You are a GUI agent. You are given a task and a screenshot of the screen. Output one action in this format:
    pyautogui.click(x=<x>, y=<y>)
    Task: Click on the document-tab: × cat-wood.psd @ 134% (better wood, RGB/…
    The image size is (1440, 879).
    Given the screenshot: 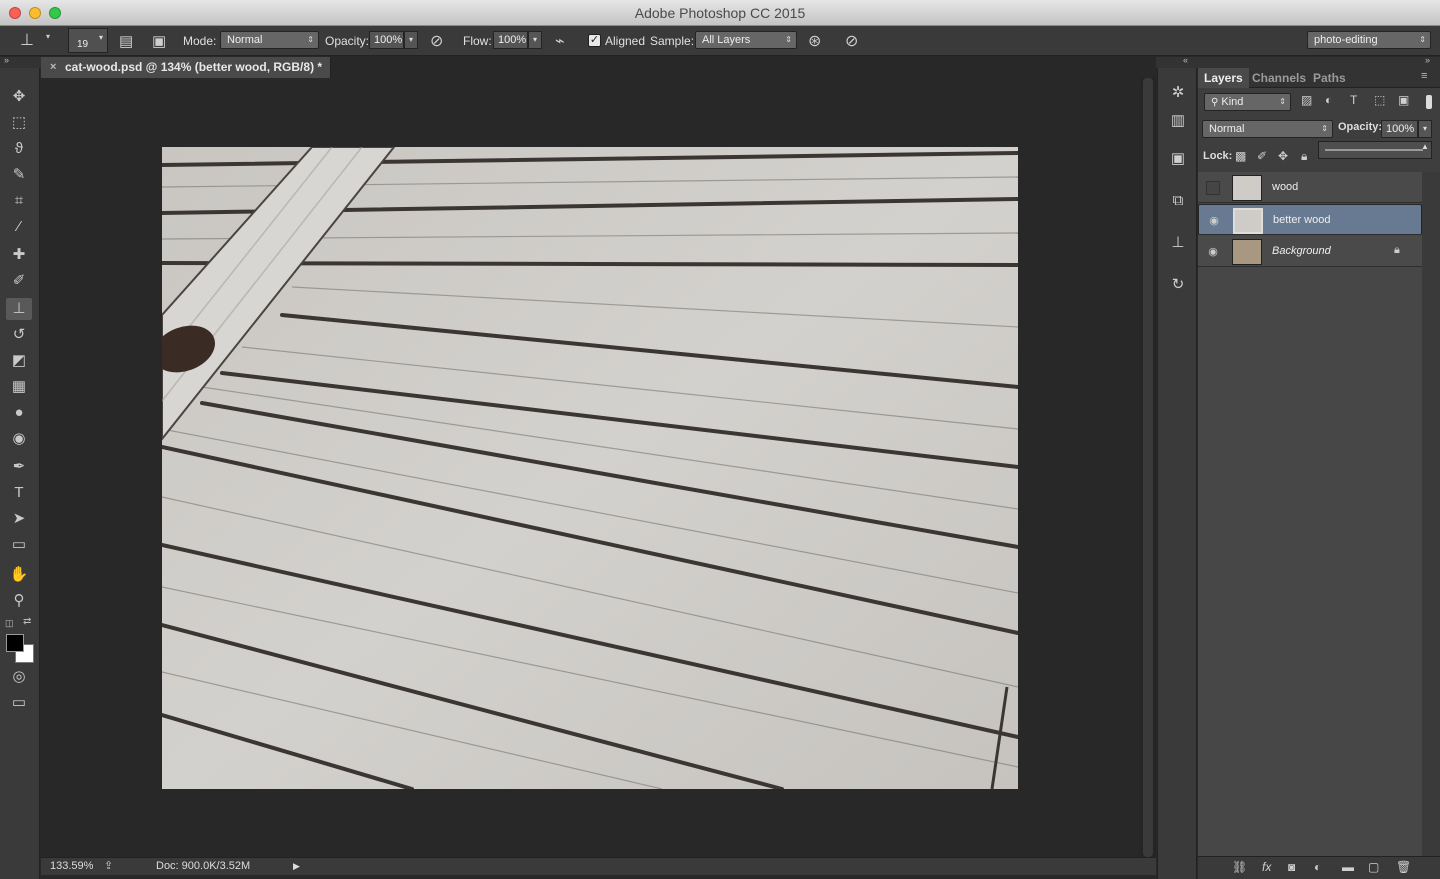 What is the action you would take?
    pyautogui.click(x=186, y=67)
    